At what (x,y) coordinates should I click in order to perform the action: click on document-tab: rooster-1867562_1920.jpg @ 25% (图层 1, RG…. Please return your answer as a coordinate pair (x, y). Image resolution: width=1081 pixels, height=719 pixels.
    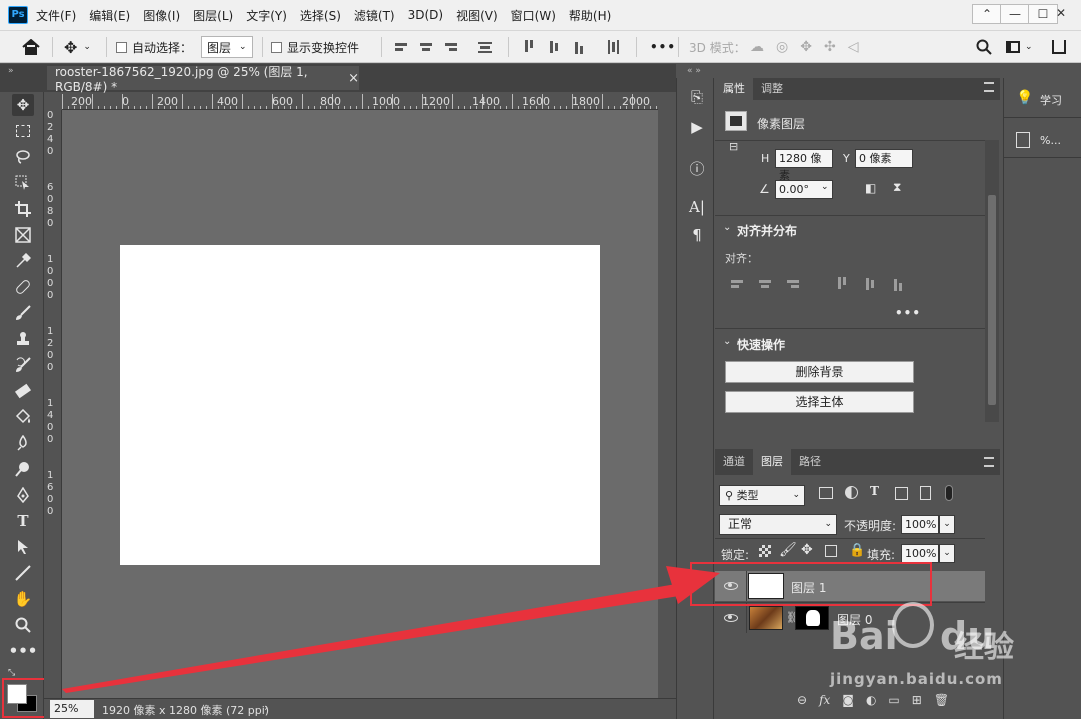
    Looking at the image, I should click on (203, 79).